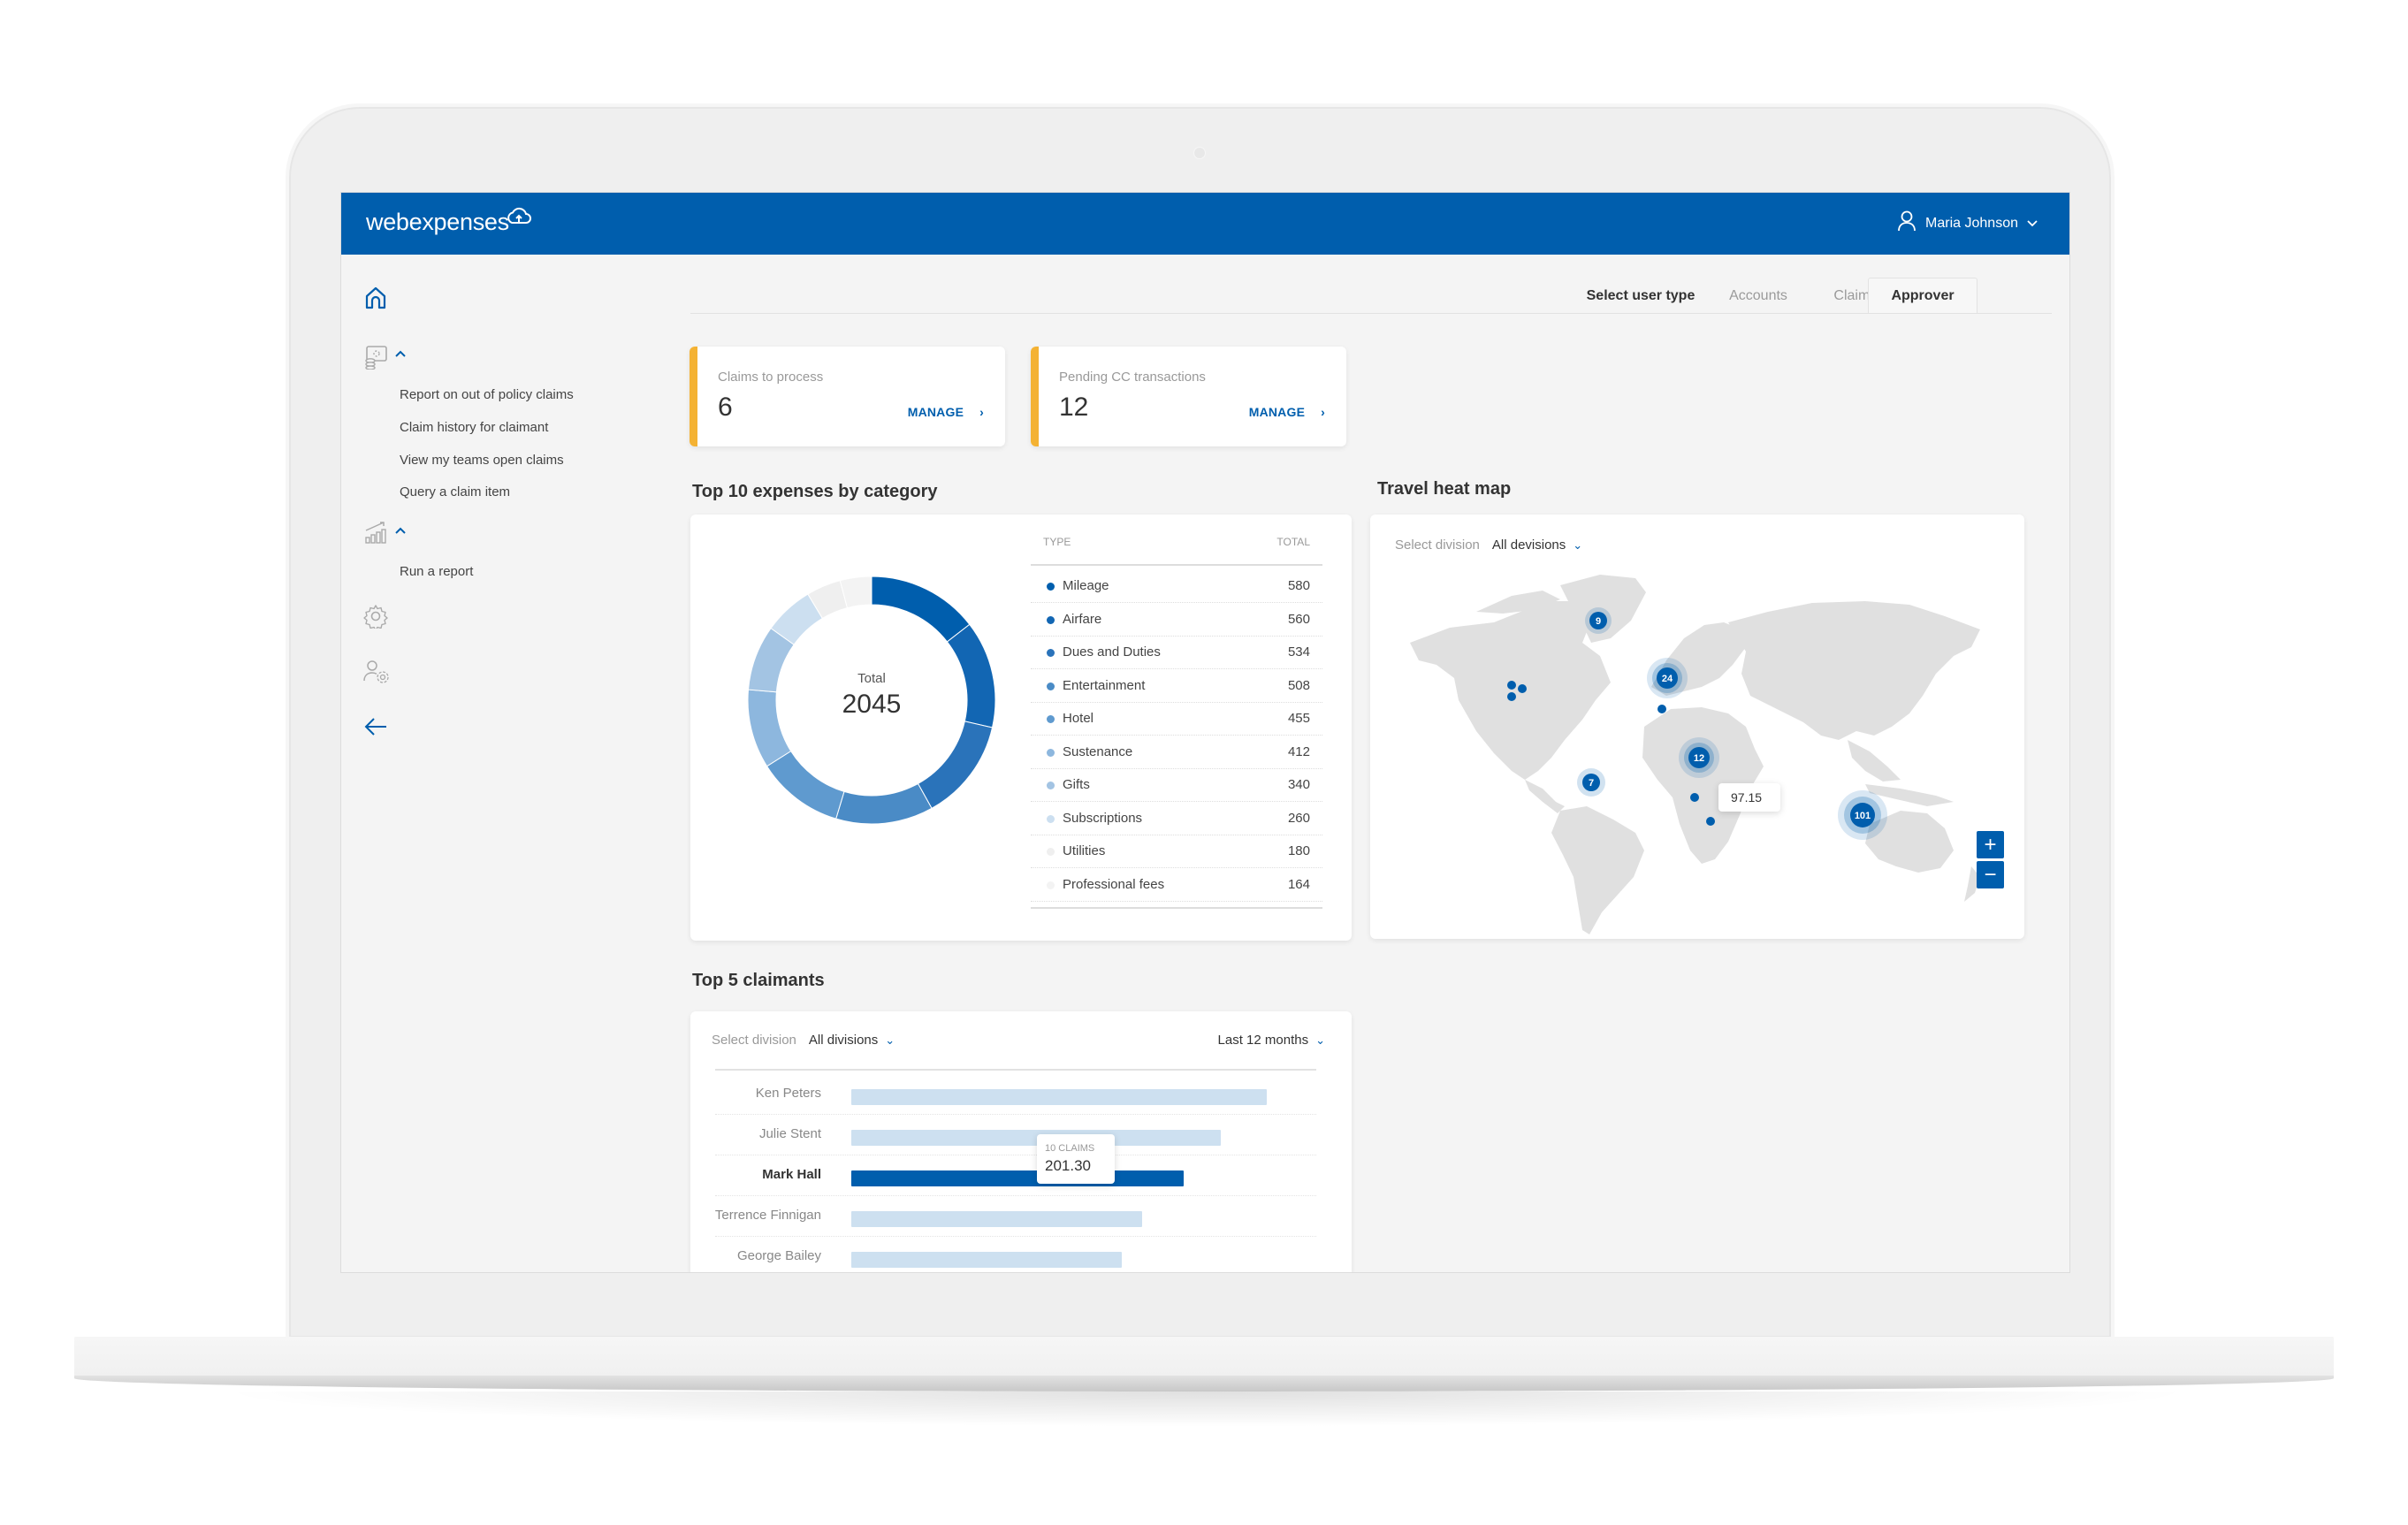 This screenshot has width=2408, height=1525. Describe the element at coordinates (1298, 751) in the screenshot. I see `row-total: 412` at that location.